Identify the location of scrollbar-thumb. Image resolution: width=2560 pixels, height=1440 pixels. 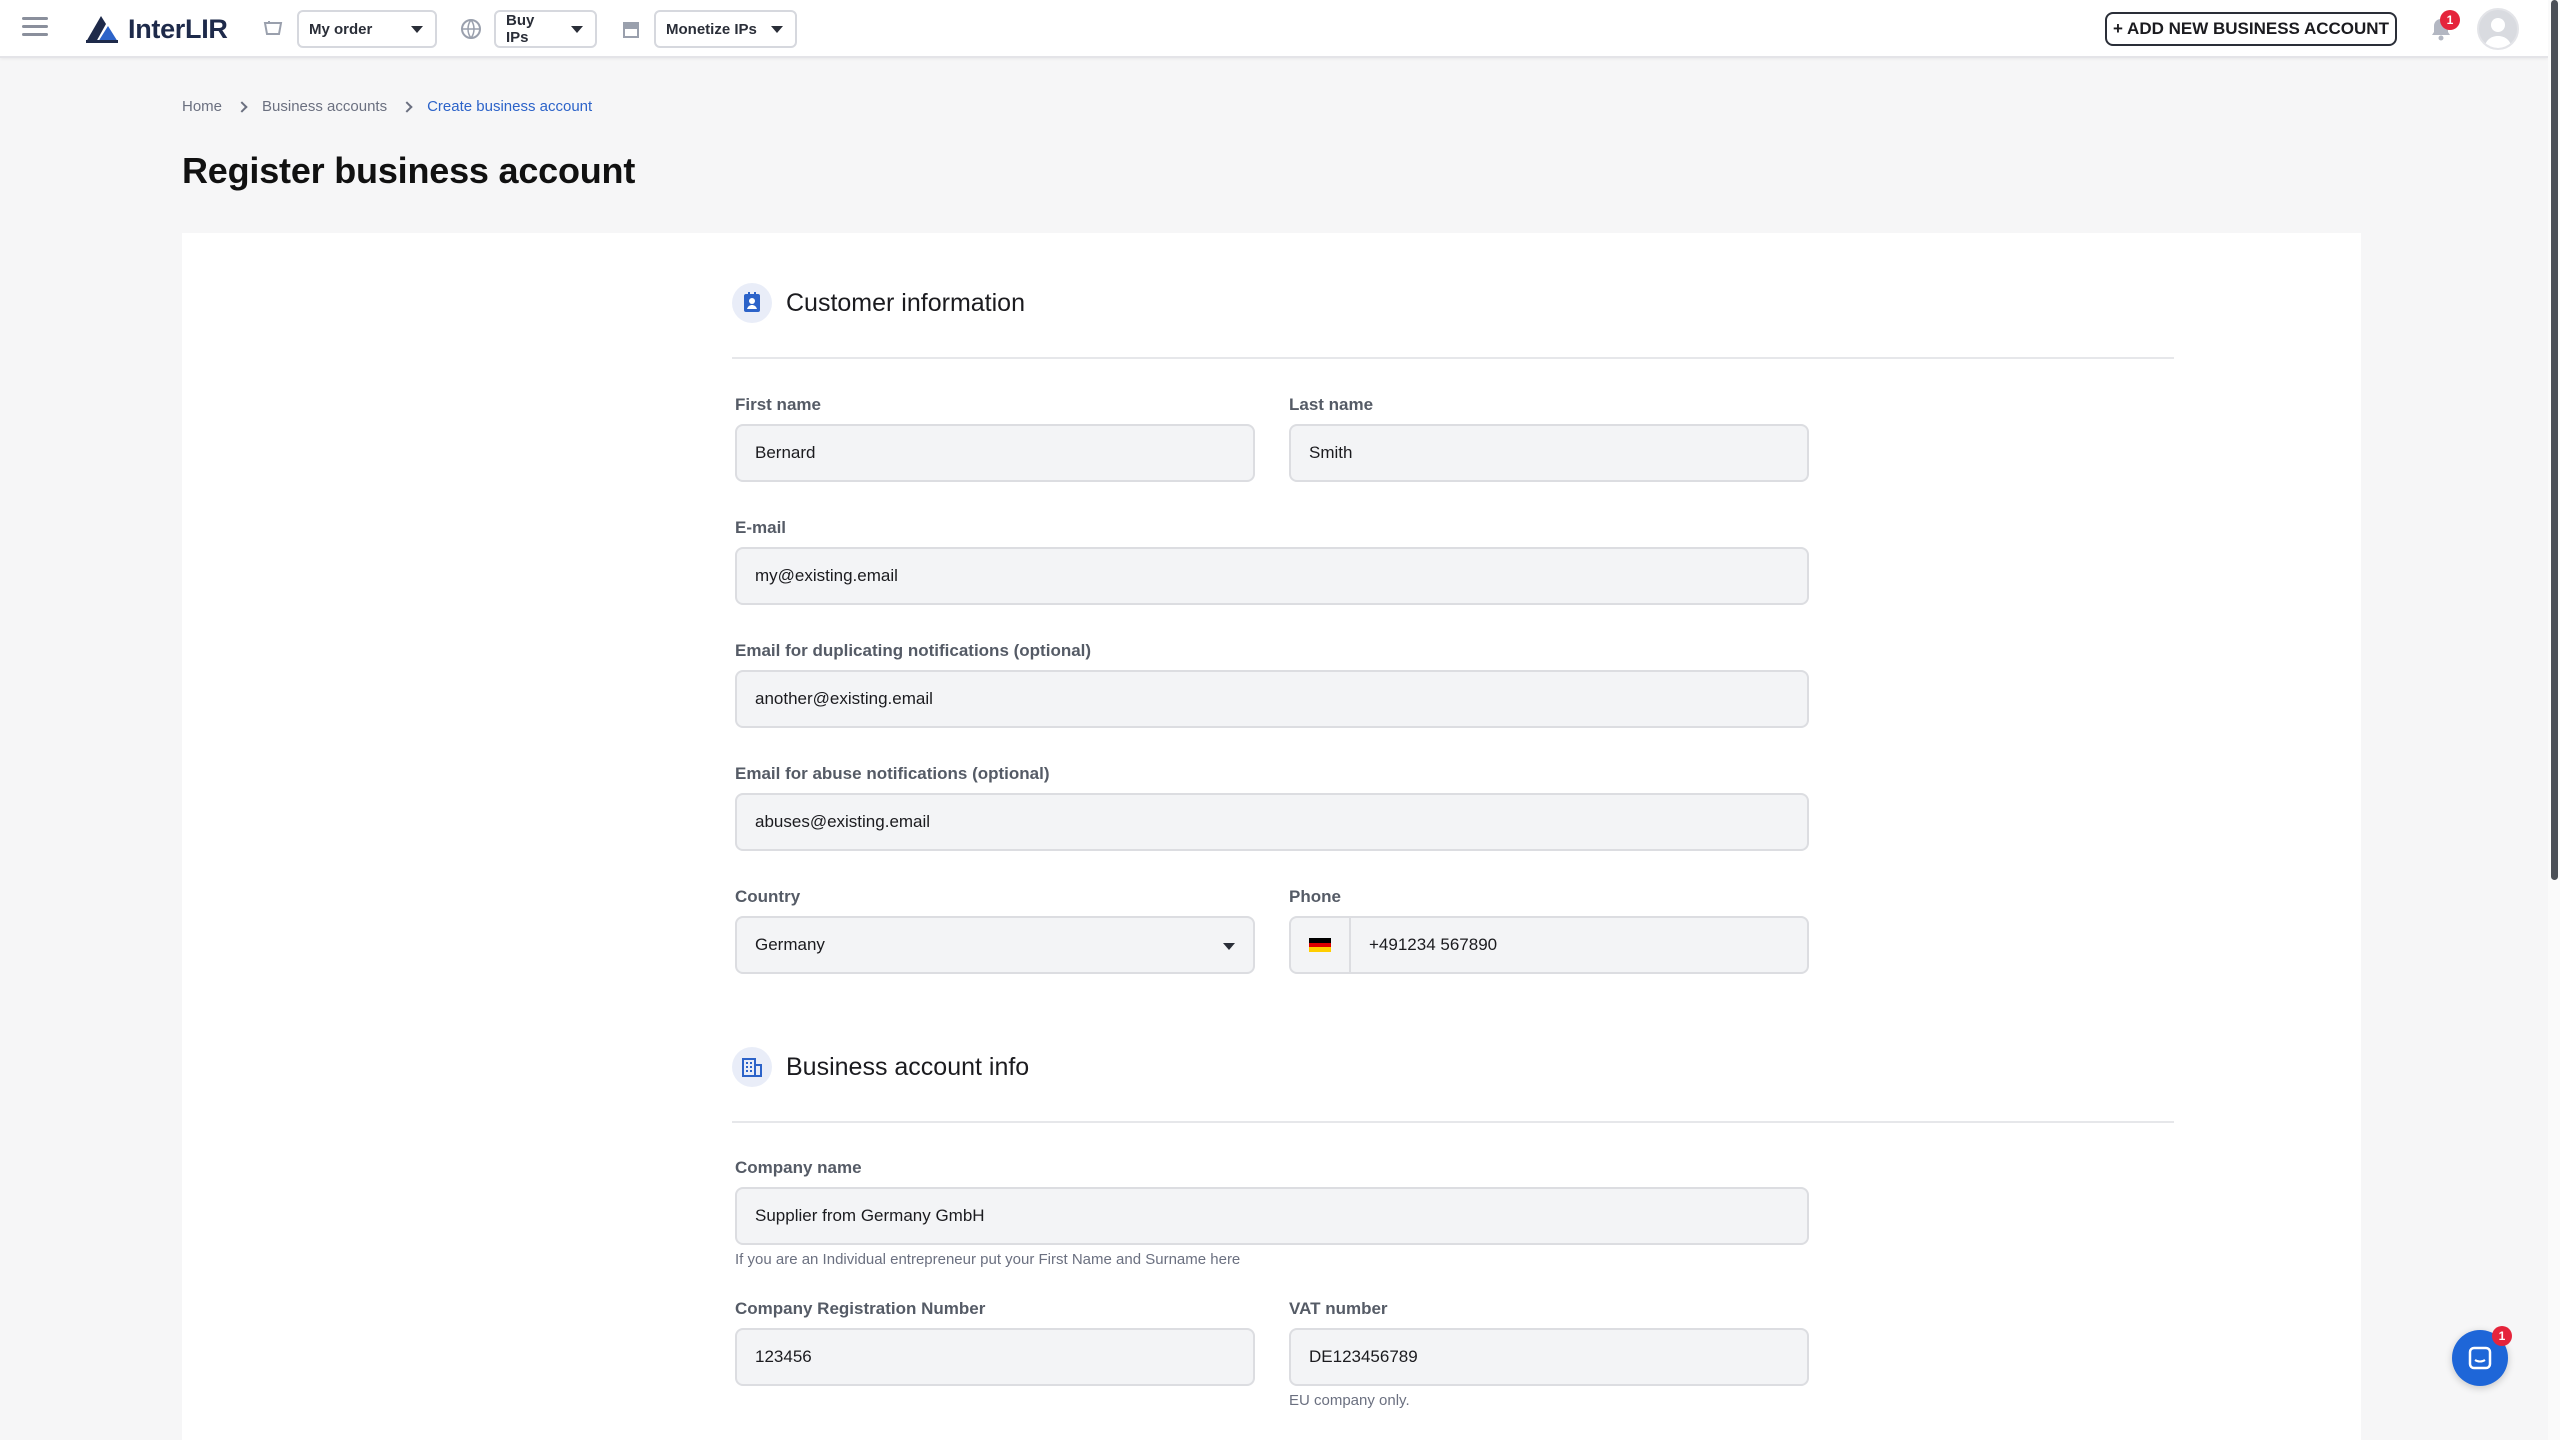
(2554, 440).